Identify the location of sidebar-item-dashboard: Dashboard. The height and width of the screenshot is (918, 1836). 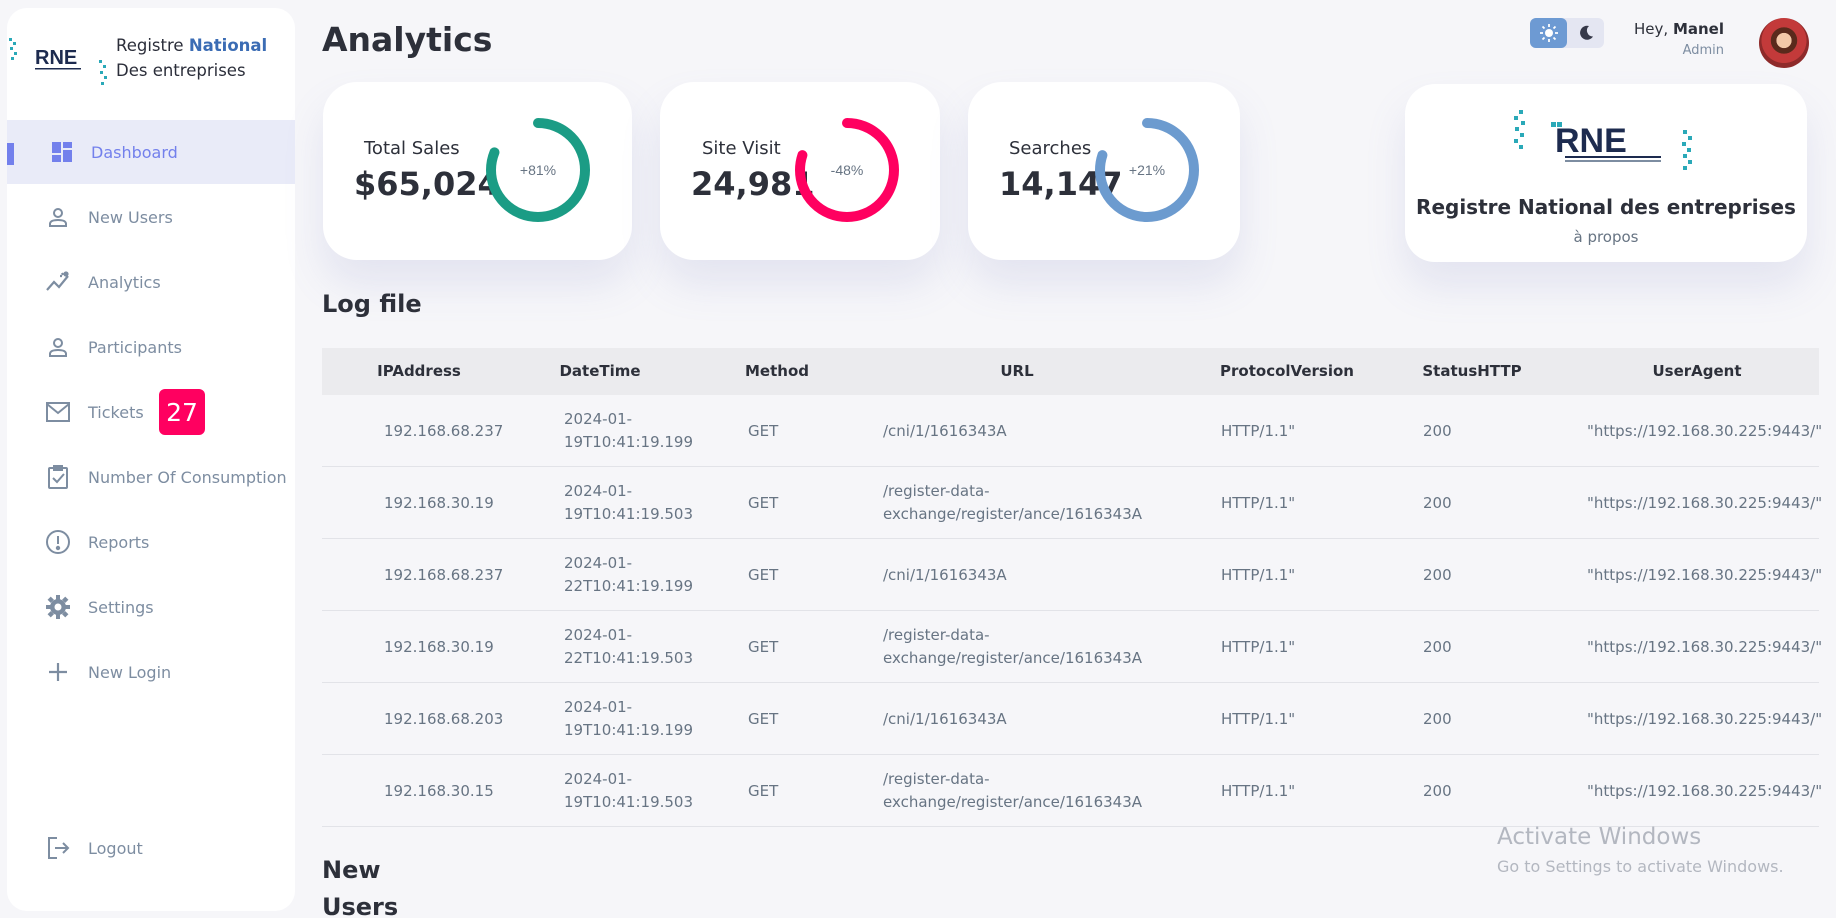
(151, 152).